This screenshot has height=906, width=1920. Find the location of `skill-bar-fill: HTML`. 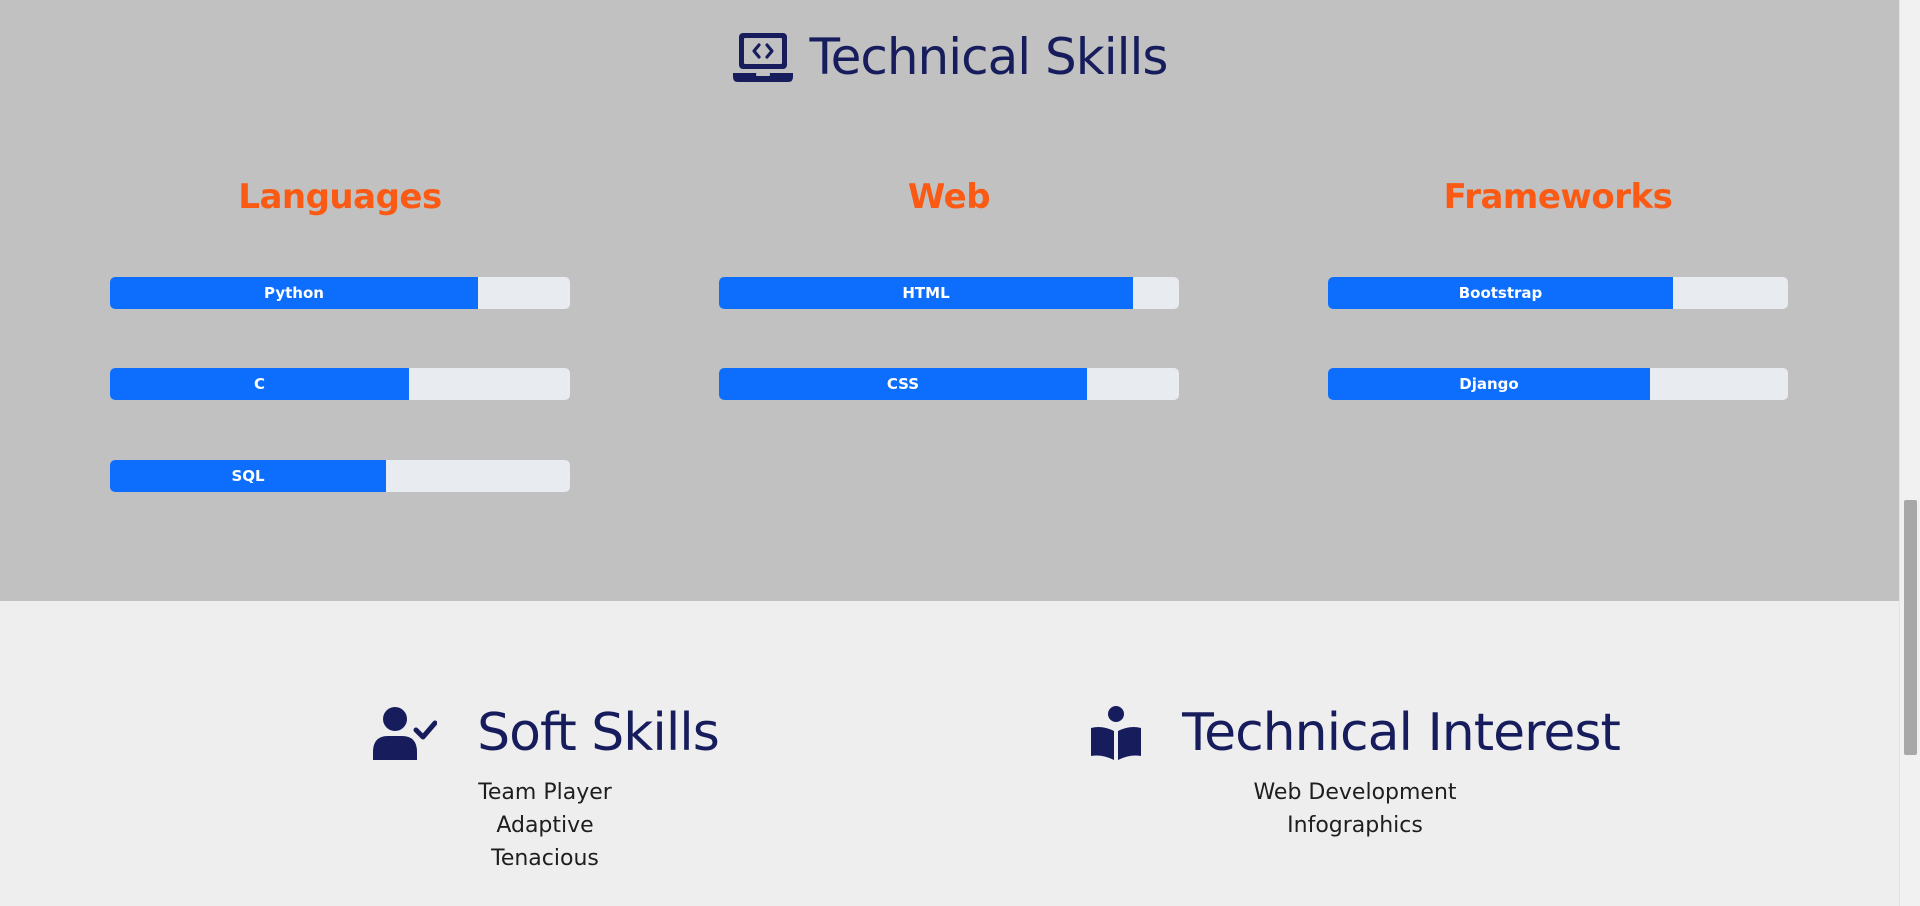

skill-bar-fill: HTML is located at coordinates (926, 293).